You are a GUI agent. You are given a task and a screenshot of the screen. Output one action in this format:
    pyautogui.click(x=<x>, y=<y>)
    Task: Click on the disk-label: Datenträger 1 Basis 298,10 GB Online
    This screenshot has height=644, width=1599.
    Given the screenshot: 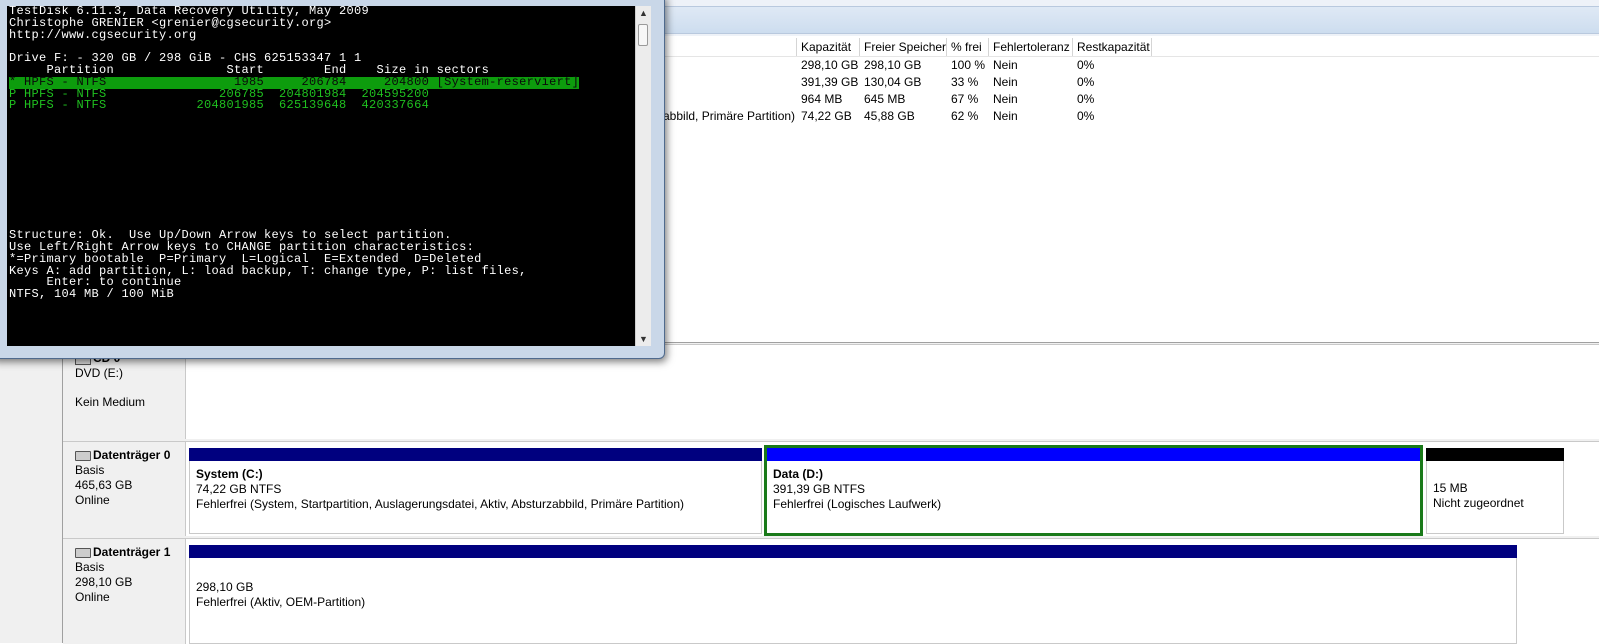 What is the action you would take?
    pyautogui.click(x=124, y=591)
    